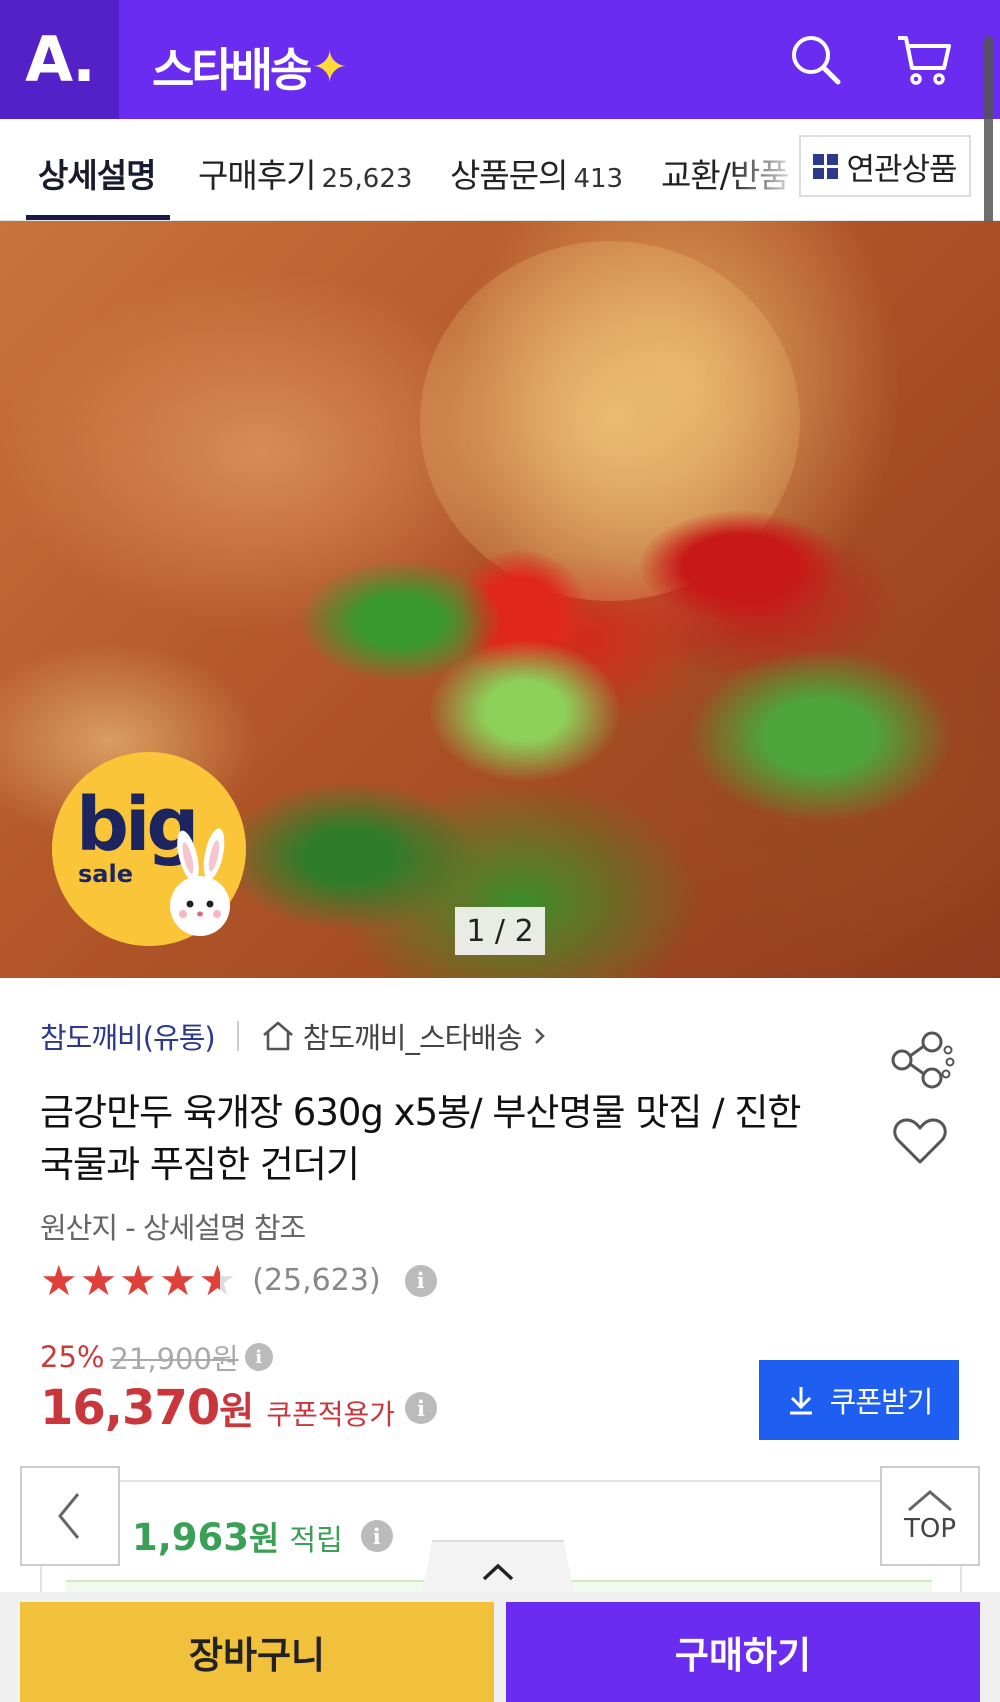  What do you see at coordinates (130, 1408) in the screenshot?
I see `sale-price: 16,370` at bounding box center [130, 1408].